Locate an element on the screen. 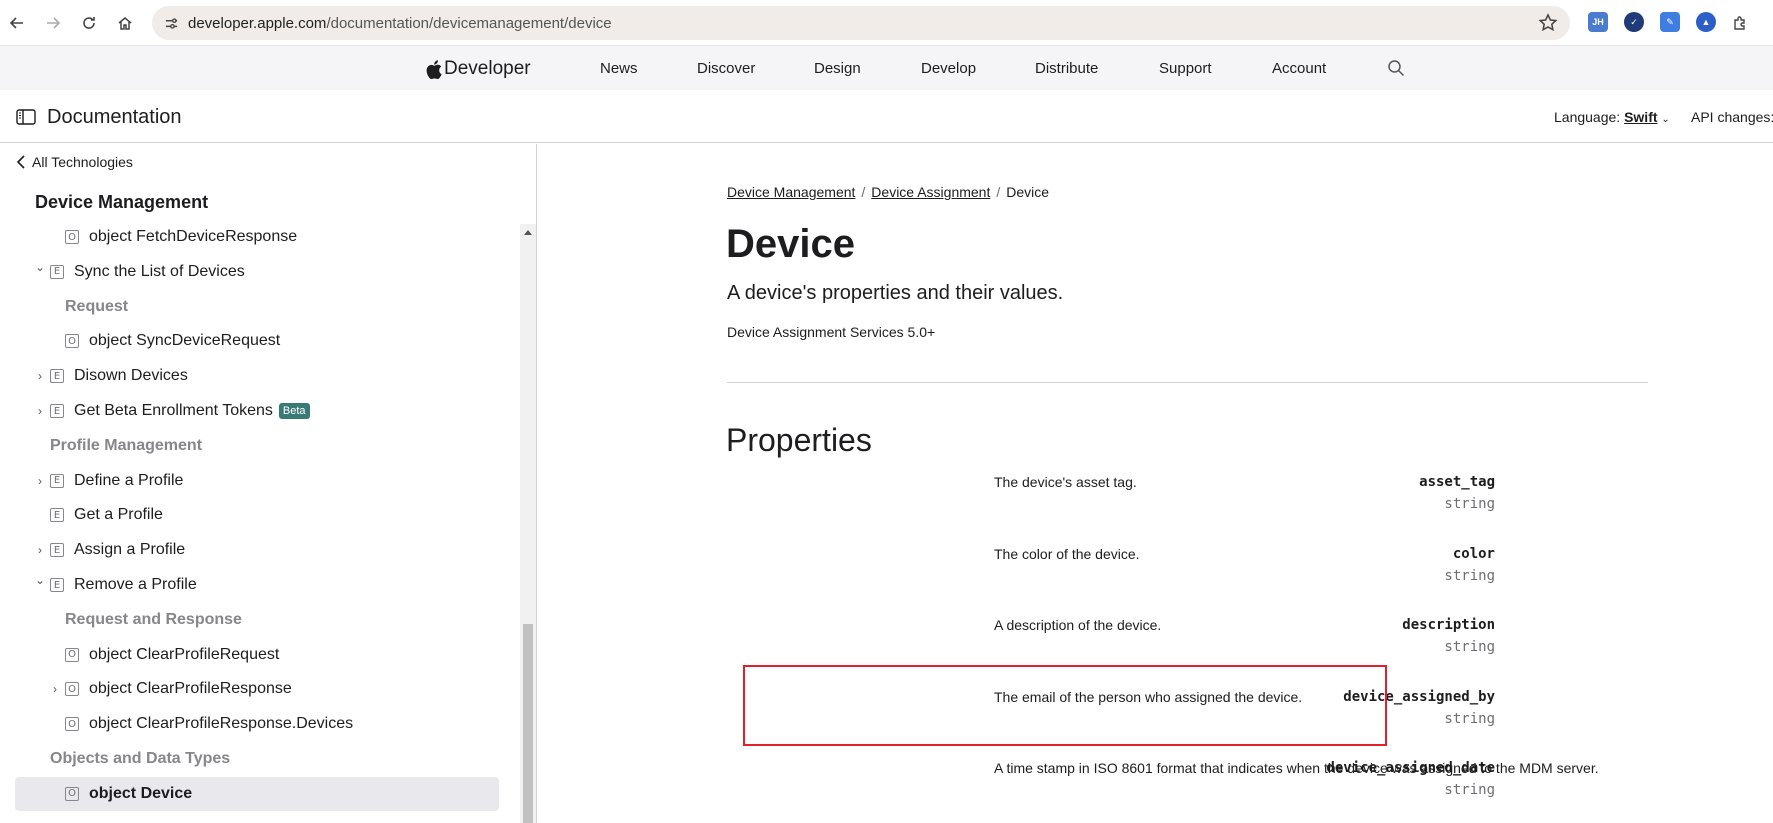  sidebar-item-label: Sync the List of Devices is located at coordinates (159, 272).